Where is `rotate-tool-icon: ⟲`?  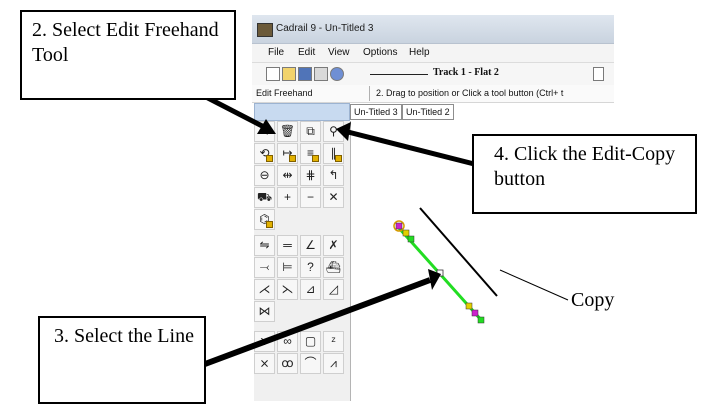
rotate-tool-icon: ⟲ is located at coordinates (264, 153).